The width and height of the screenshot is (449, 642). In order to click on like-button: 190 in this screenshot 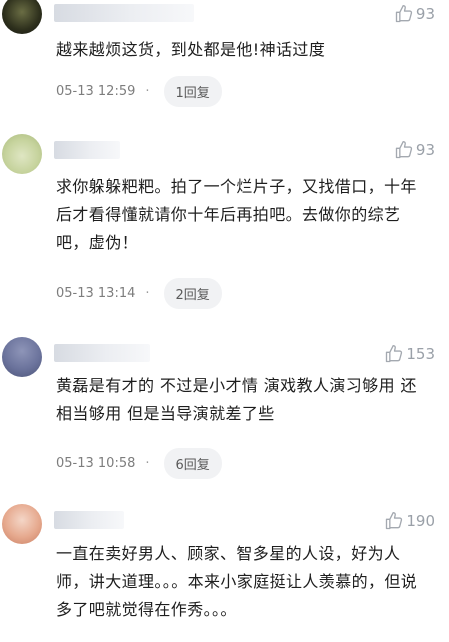, I will do `click(409, 521)`.